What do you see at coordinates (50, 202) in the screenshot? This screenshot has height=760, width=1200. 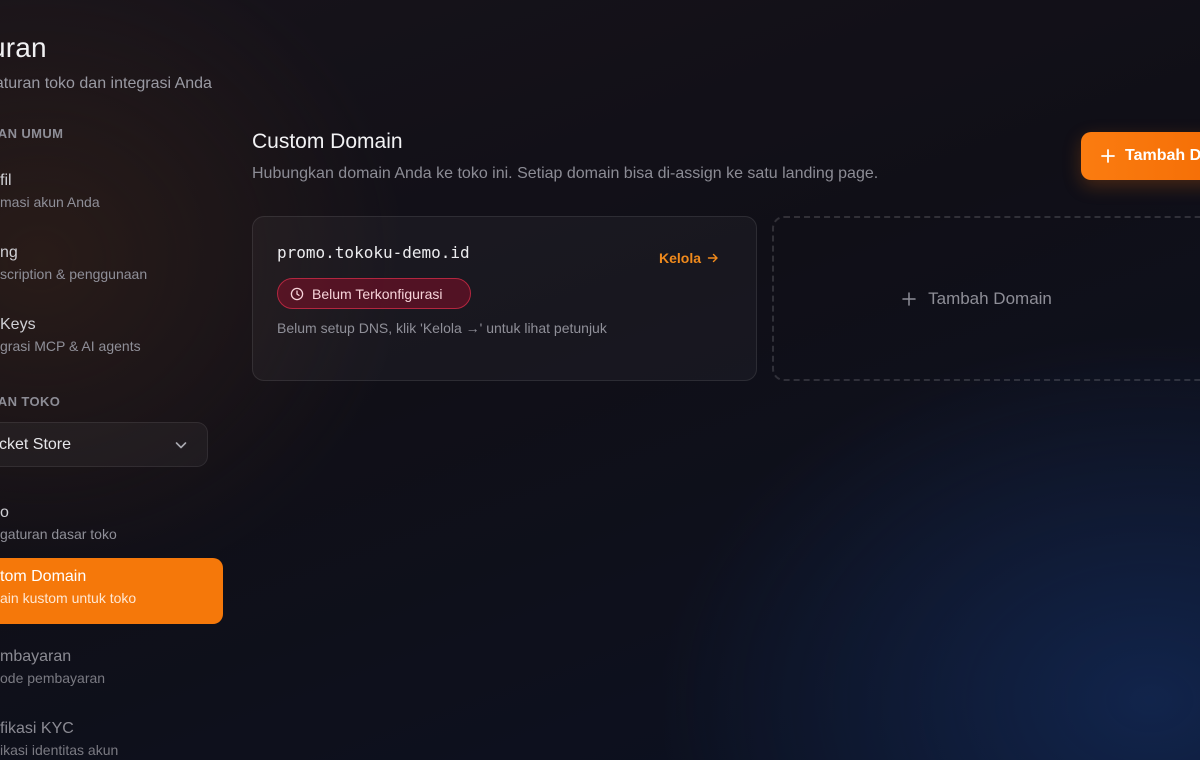 I see `sidebar-item-desc: masi akun Anda` at bounding box center [50, 202].